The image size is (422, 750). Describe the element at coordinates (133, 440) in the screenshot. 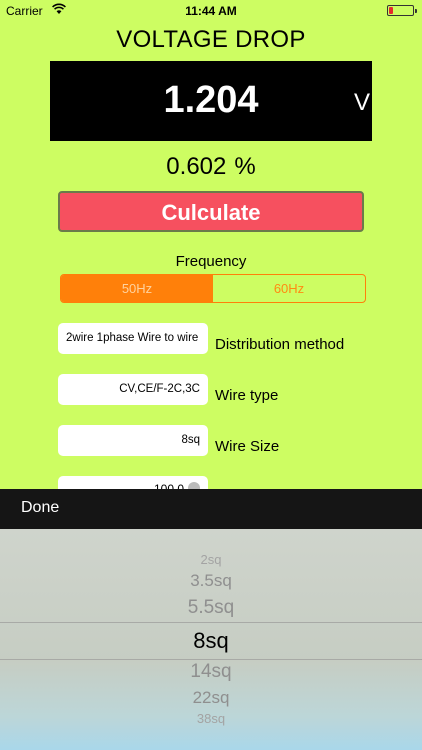

I see `wire-size-field: 8sq` at that location.